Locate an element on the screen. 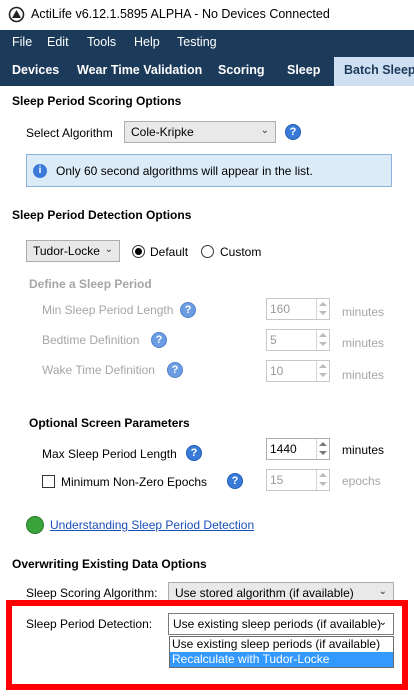 The image size is (414, 698). min-sleep-period-stepper: 160 is located at coordinates (298, 309).